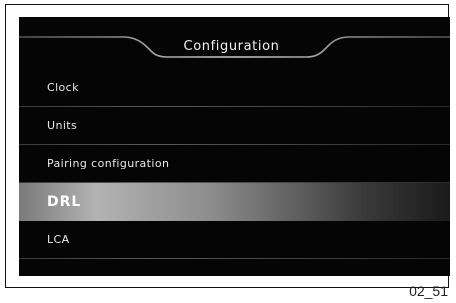 This screenshot has height=303, width=456. What do you see at coordinates (234, 240) in the screenshot?
I see `menu-item-lca: LCA` at bounding box center [234, 240].